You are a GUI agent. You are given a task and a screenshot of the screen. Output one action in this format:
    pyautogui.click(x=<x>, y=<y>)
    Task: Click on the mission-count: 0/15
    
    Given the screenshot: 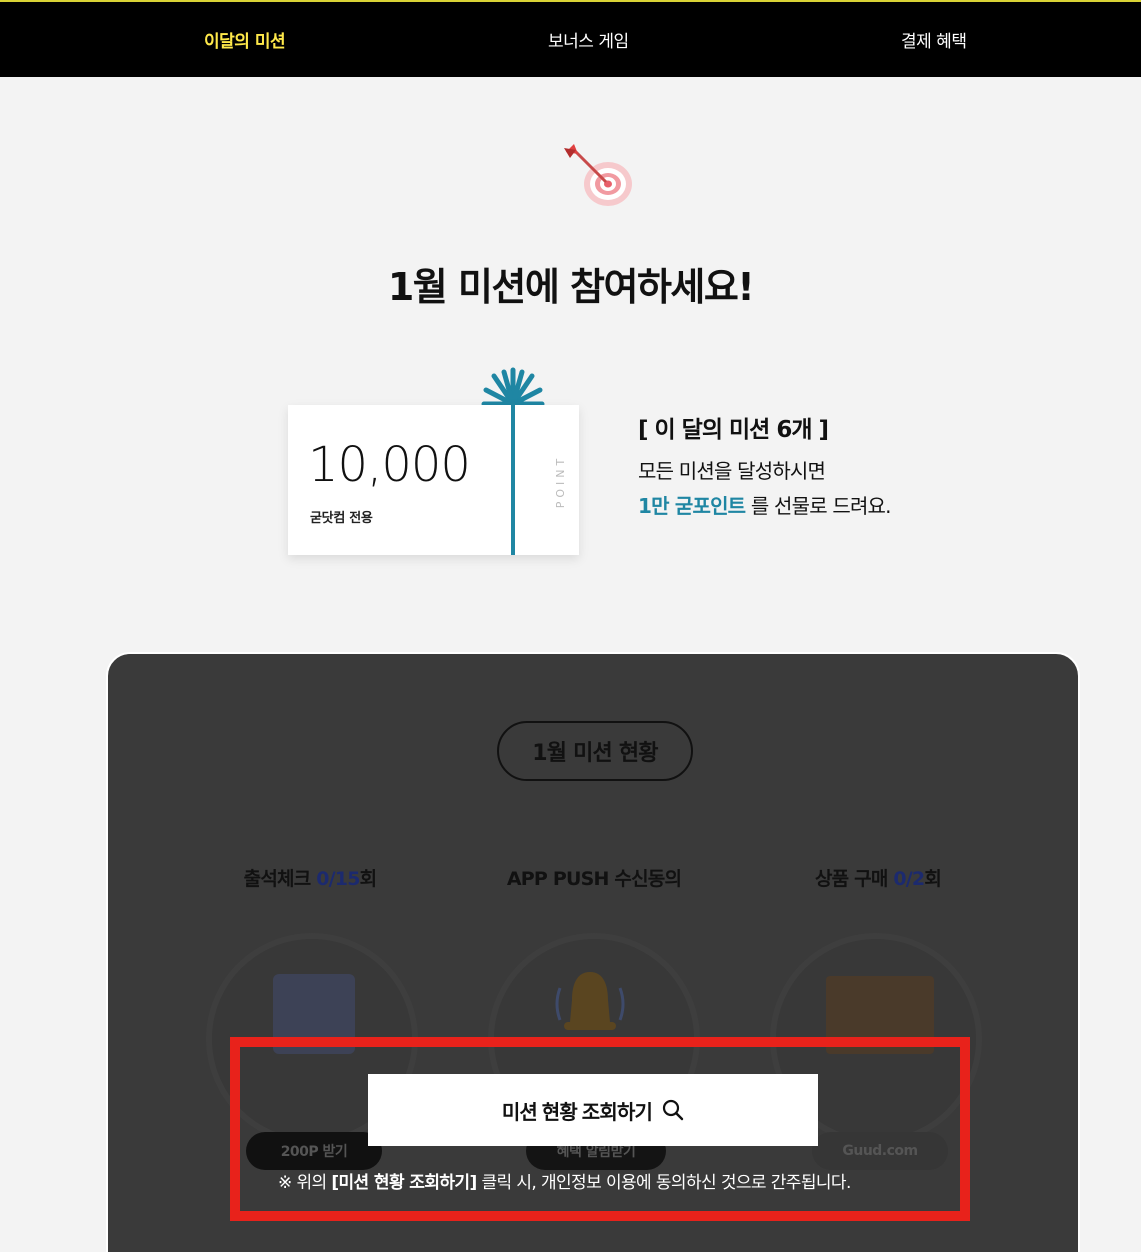 What is the action you would take?
    pyautogui.click(x=338, y=879)
    